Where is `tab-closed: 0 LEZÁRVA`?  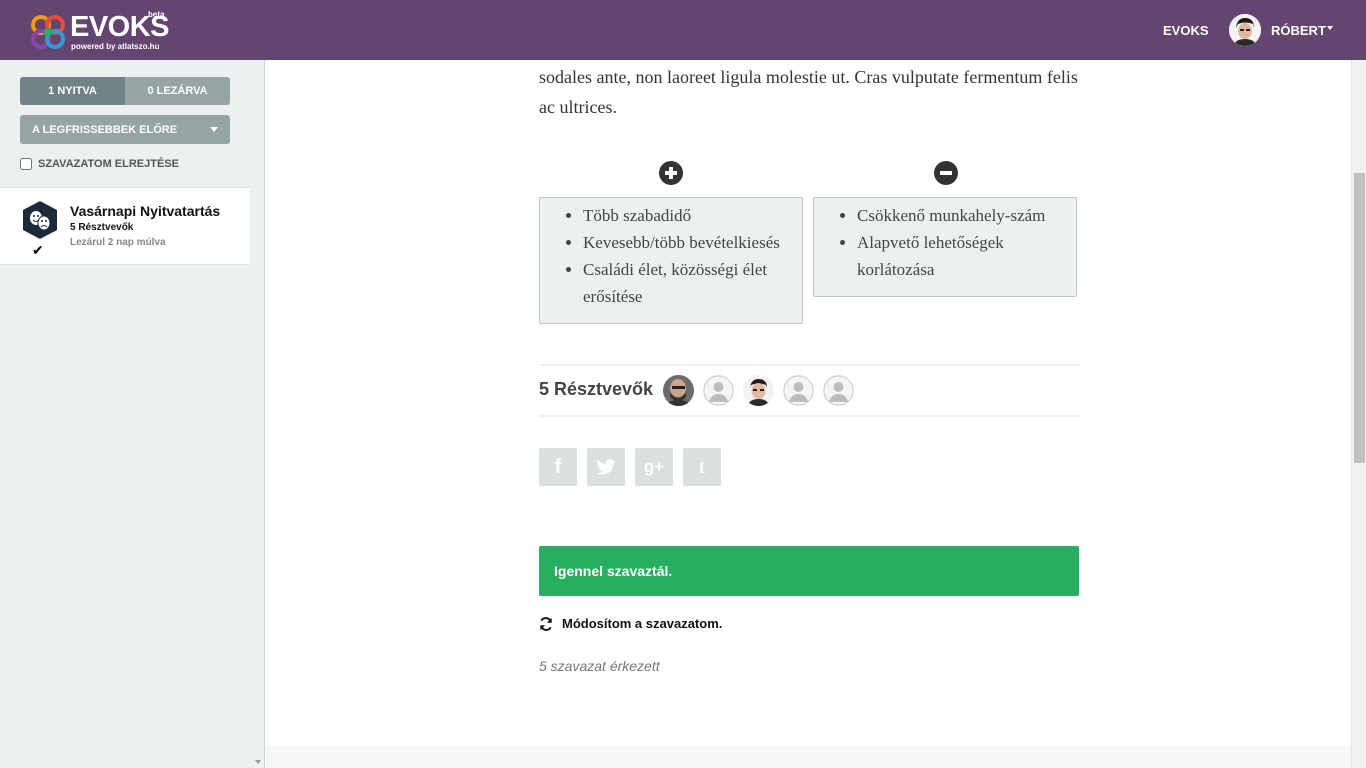
tab-closed: 0 LEZÁRVA is located at coordinates (177, 91).